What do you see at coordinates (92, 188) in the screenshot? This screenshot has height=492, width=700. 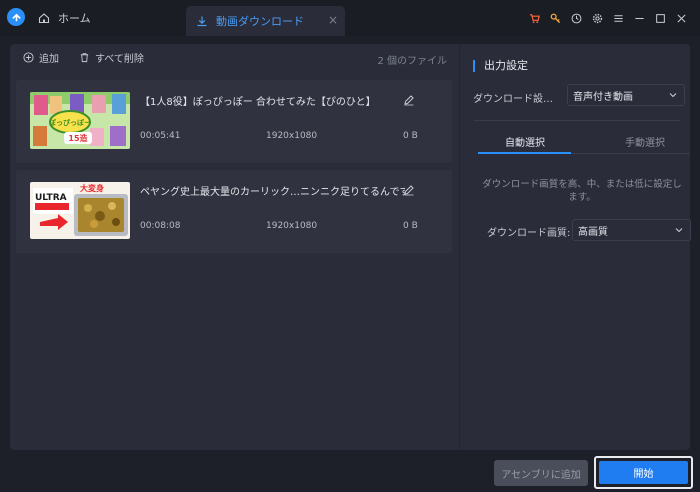 I see `thumb-text-1: 大変身` at bounding box center [92, 188].